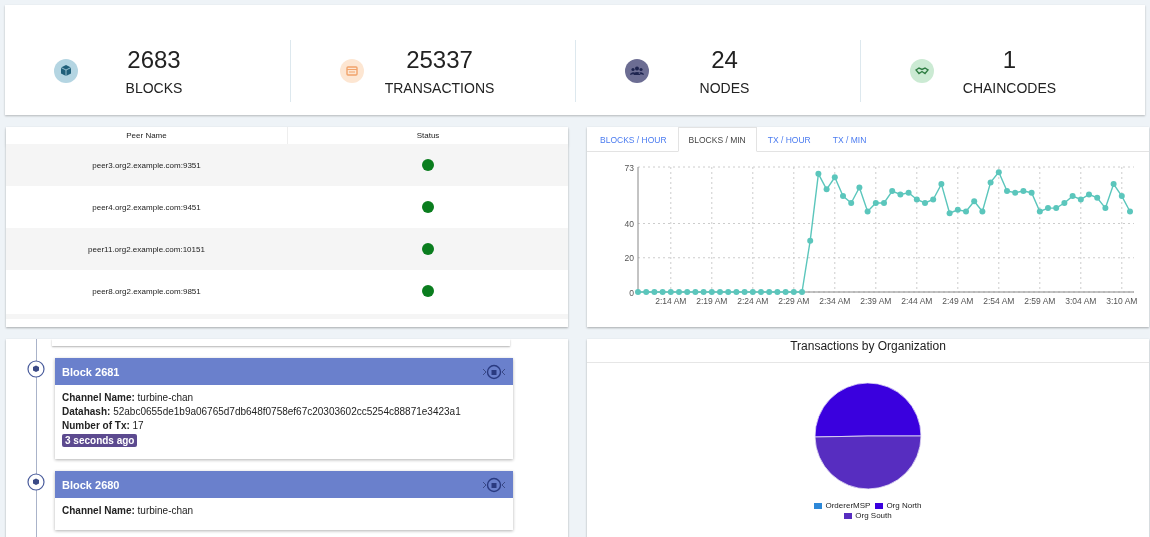  Describe the element at coordinates (922, 71) in the screenshot. I see `handshake-icon` at that location.